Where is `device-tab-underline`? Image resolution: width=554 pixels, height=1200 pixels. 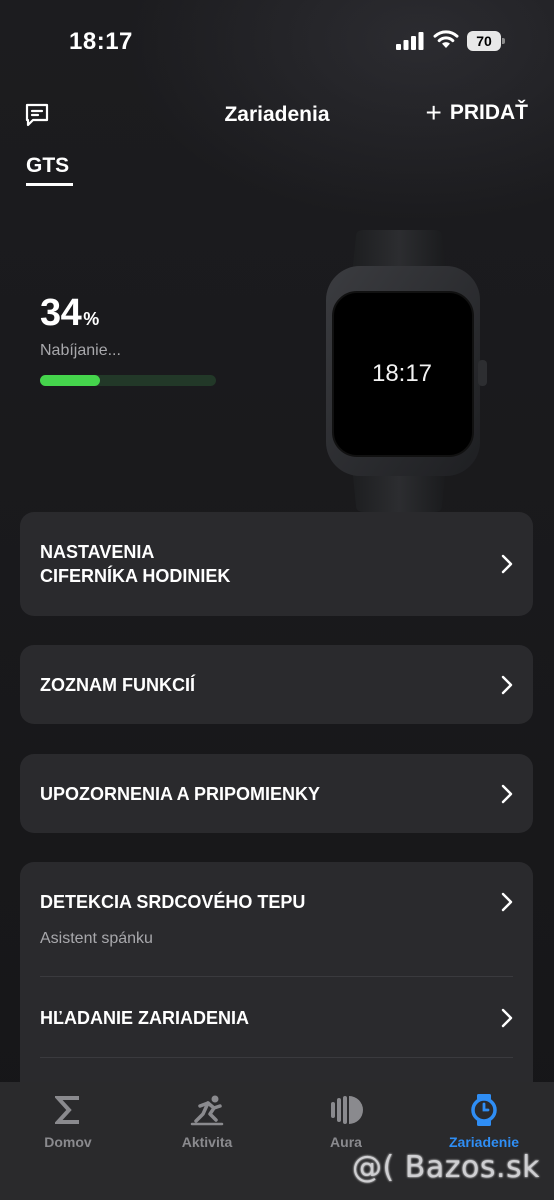
device-tab-underline is located at coordinates (49, 184).